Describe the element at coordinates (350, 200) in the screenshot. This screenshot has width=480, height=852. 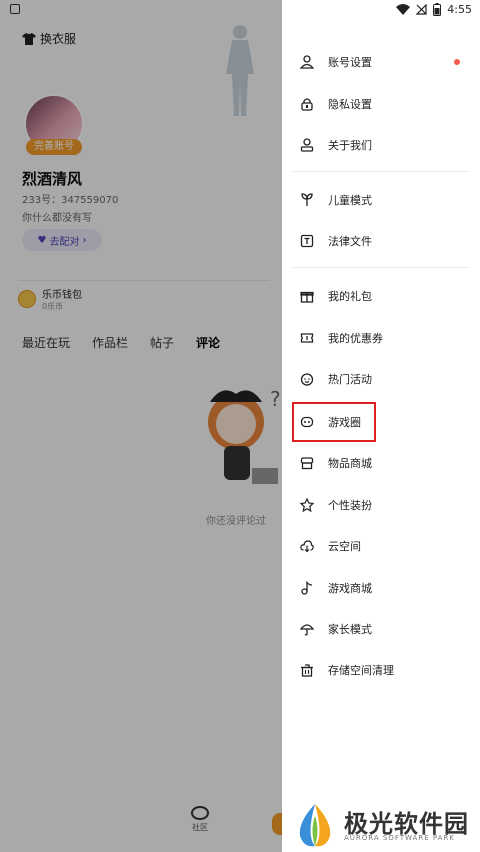
I see `menu-label: 儿童模式` at that location.